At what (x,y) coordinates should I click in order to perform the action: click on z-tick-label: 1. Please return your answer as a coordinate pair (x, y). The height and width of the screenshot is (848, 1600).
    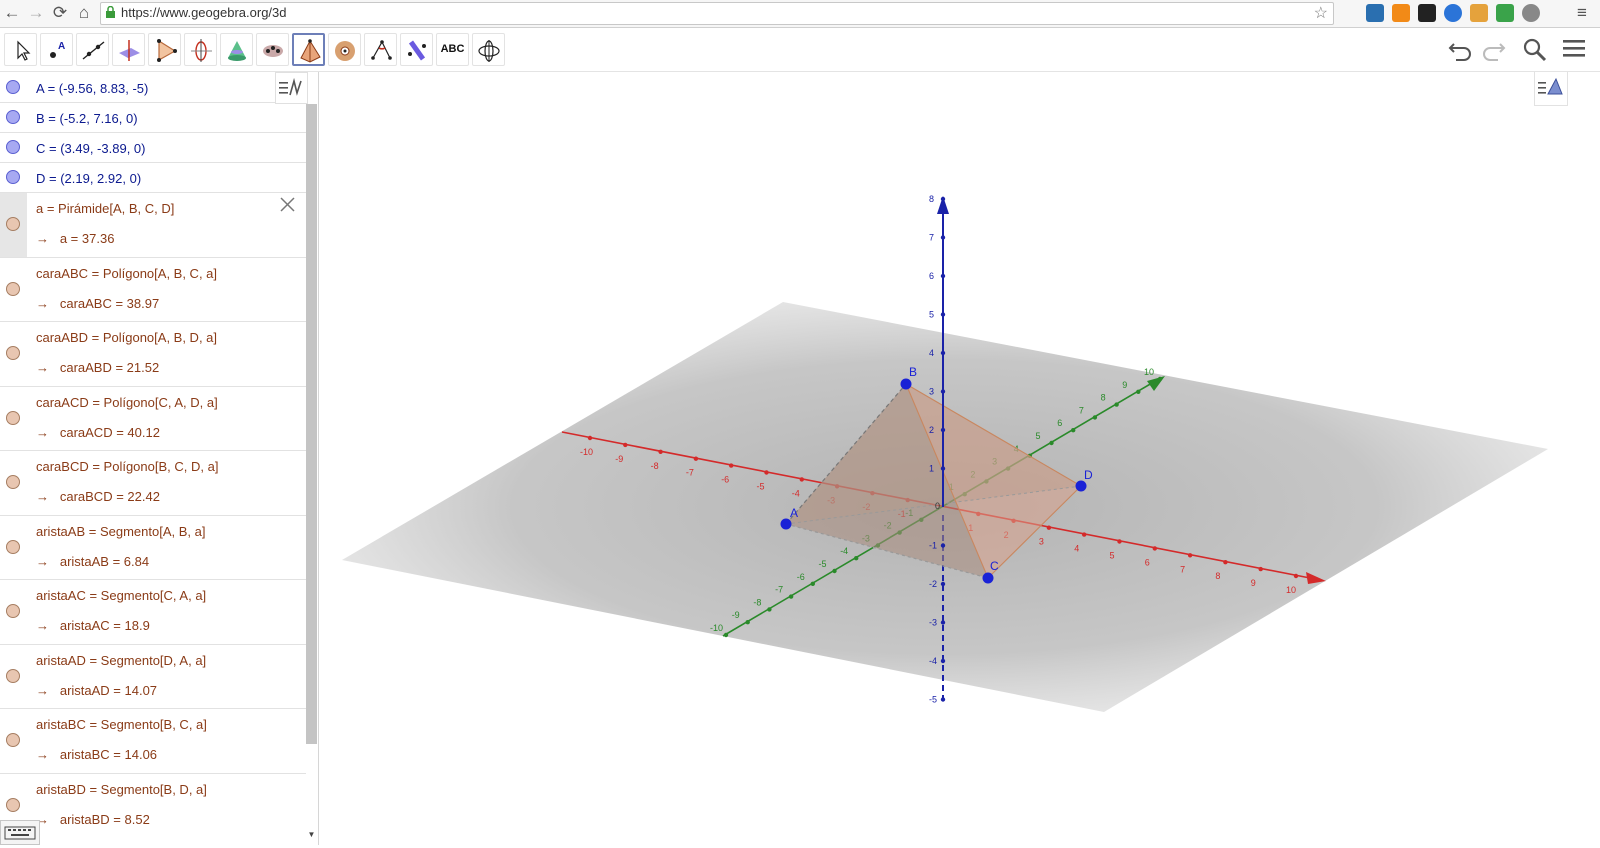
    Looking at the image, I should click on (931, 469).